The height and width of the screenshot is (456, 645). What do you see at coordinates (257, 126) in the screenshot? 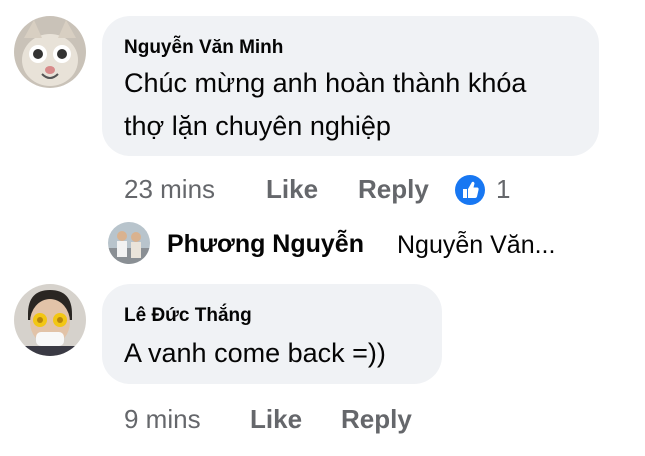
I see `comment-text: thợ lặn chuyên nghiệp` at bounding box center [257, 126].